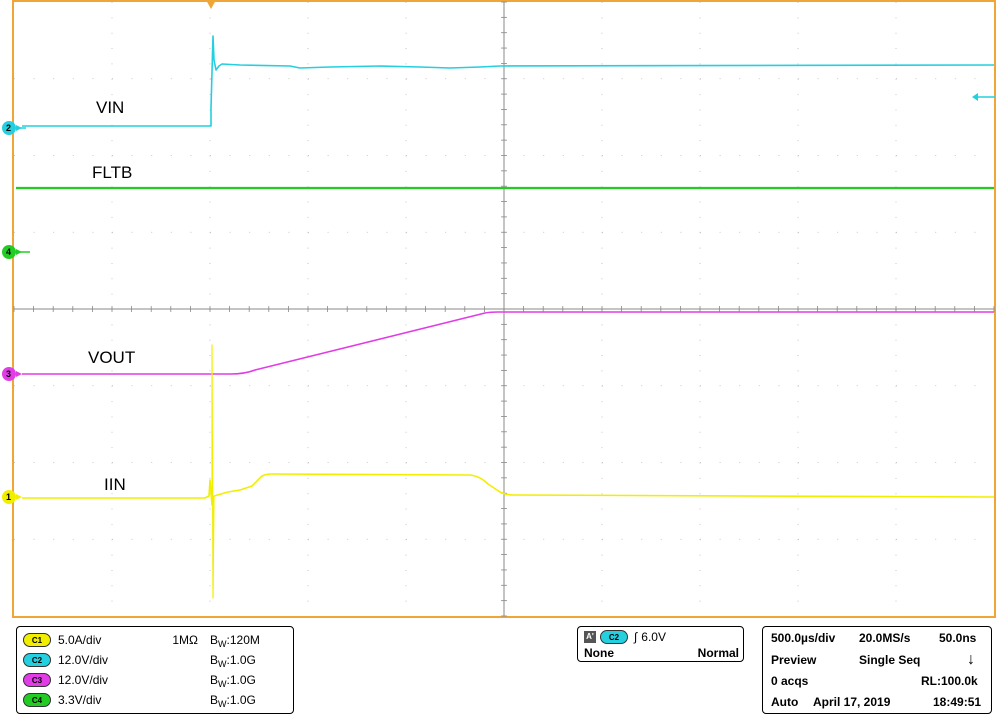 Image resolution: width=1000 pixels, height=718 pixels. Describe the element at coordinates (971, 659) in the screenshot. I see `single-seq-arrow-icon: ↓` at that location.